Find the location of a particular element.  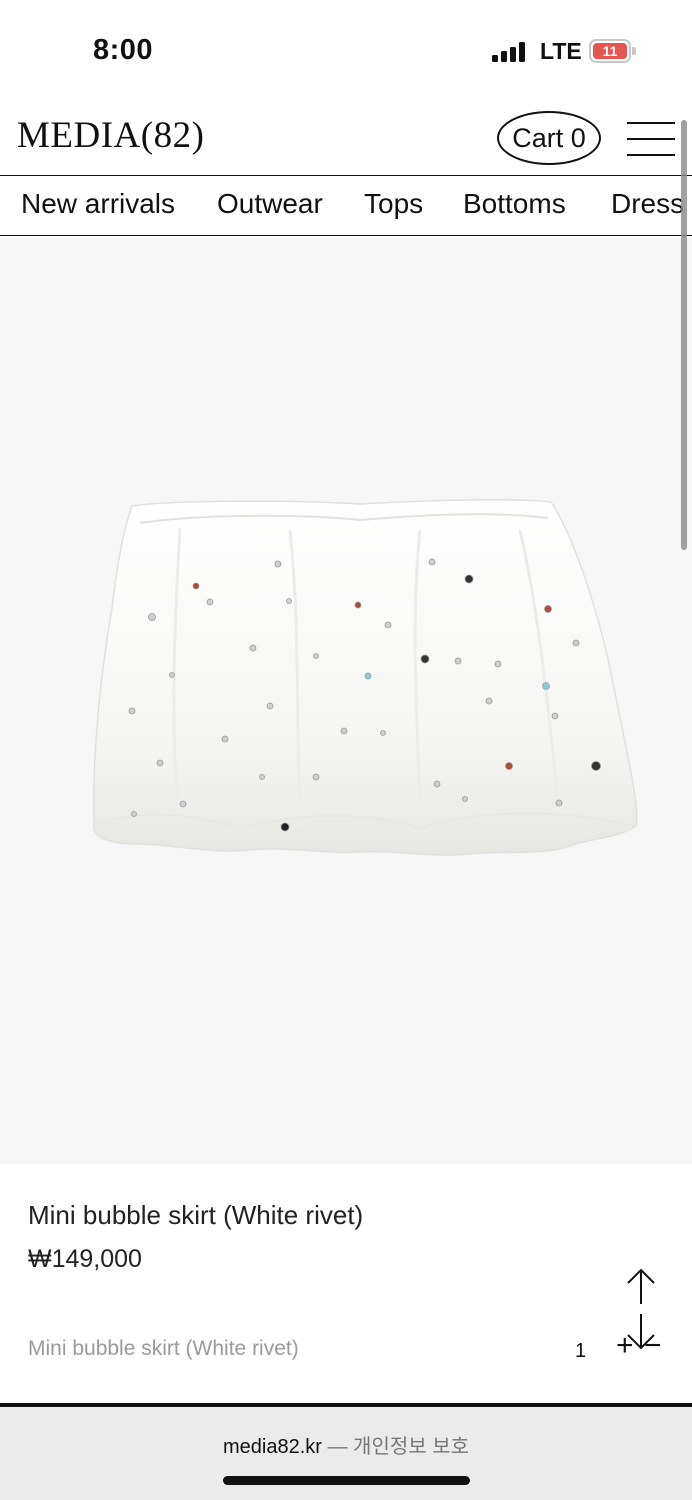

category-bottoms: Bottoms is located at coordinates (514, 204).